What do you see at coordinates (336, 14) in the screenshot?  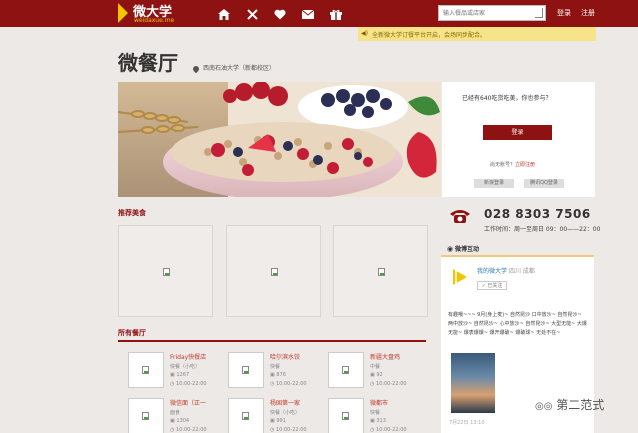 I see `gift-icon` at bounding box center [336, 14].